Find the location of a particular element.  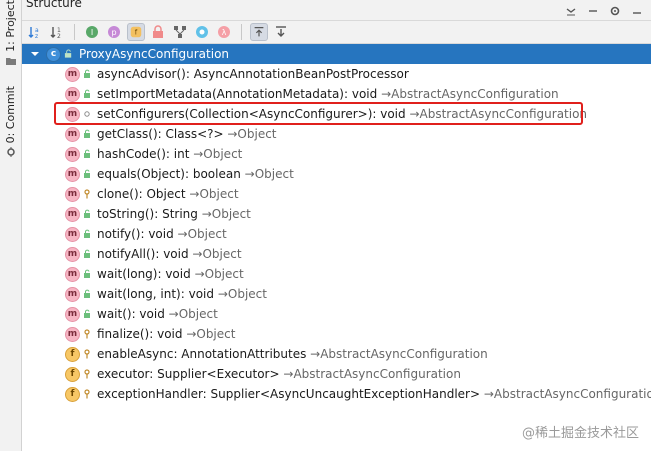

tree-item-row: m wait(): void →Object is located at coordinates (336, 314).